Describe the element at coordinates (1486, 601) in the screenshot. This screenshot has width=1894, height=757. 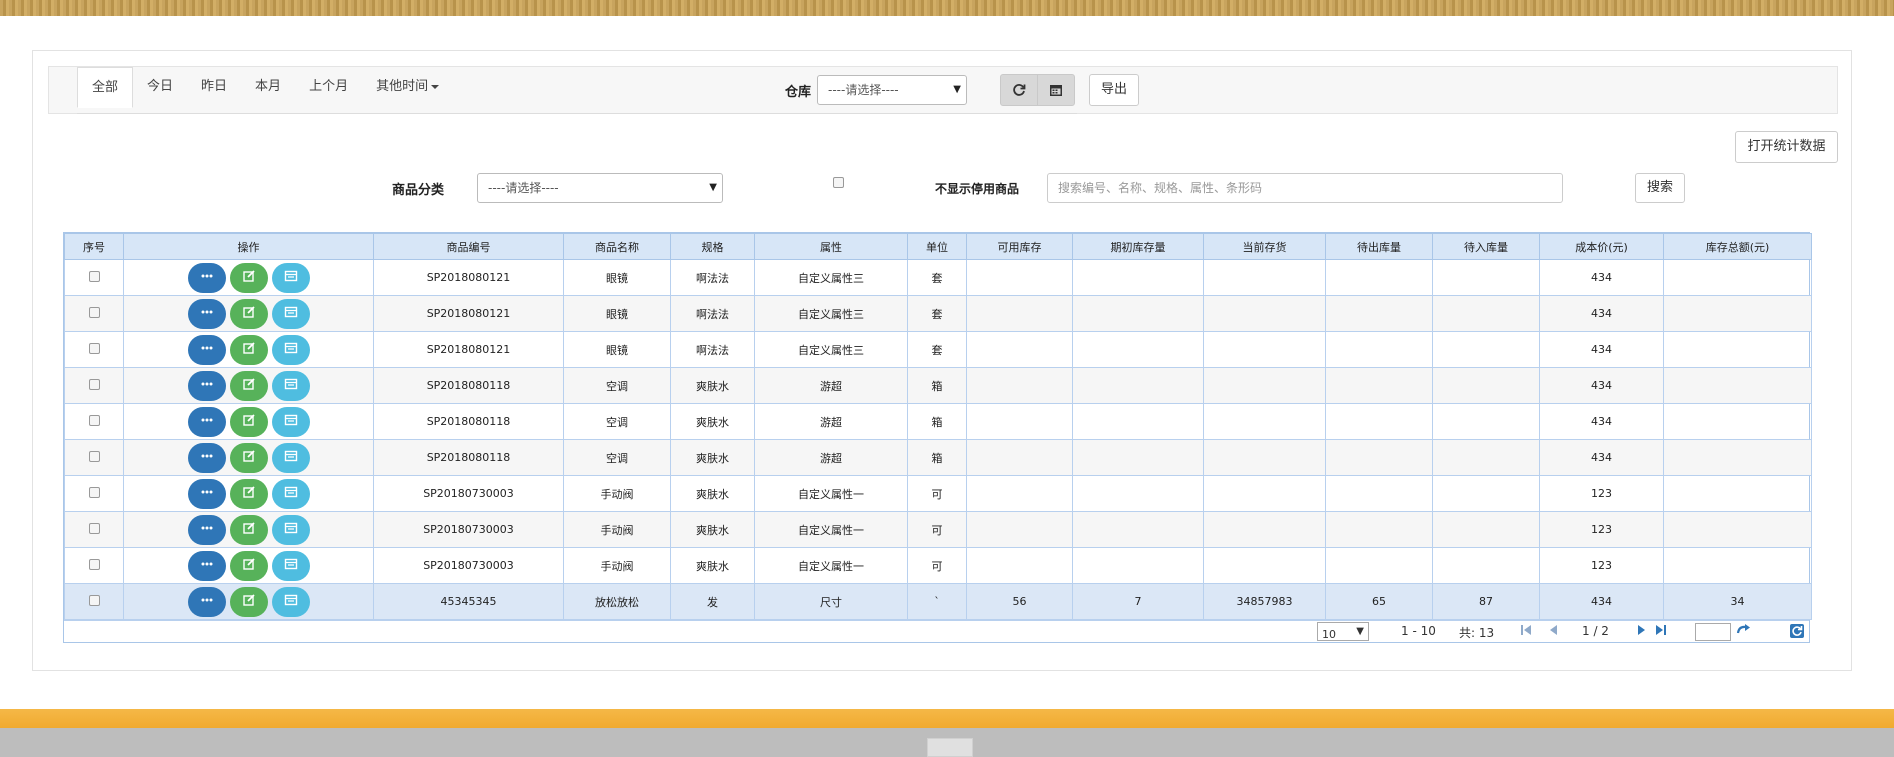
I see `cell-in: 87` at that location.